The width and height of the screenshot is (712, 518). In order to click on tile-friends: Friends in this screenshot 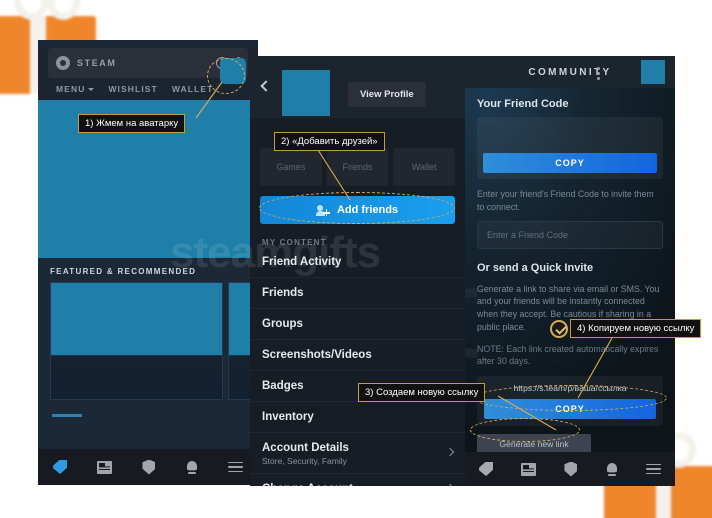, I will do `click(357, 167)`.